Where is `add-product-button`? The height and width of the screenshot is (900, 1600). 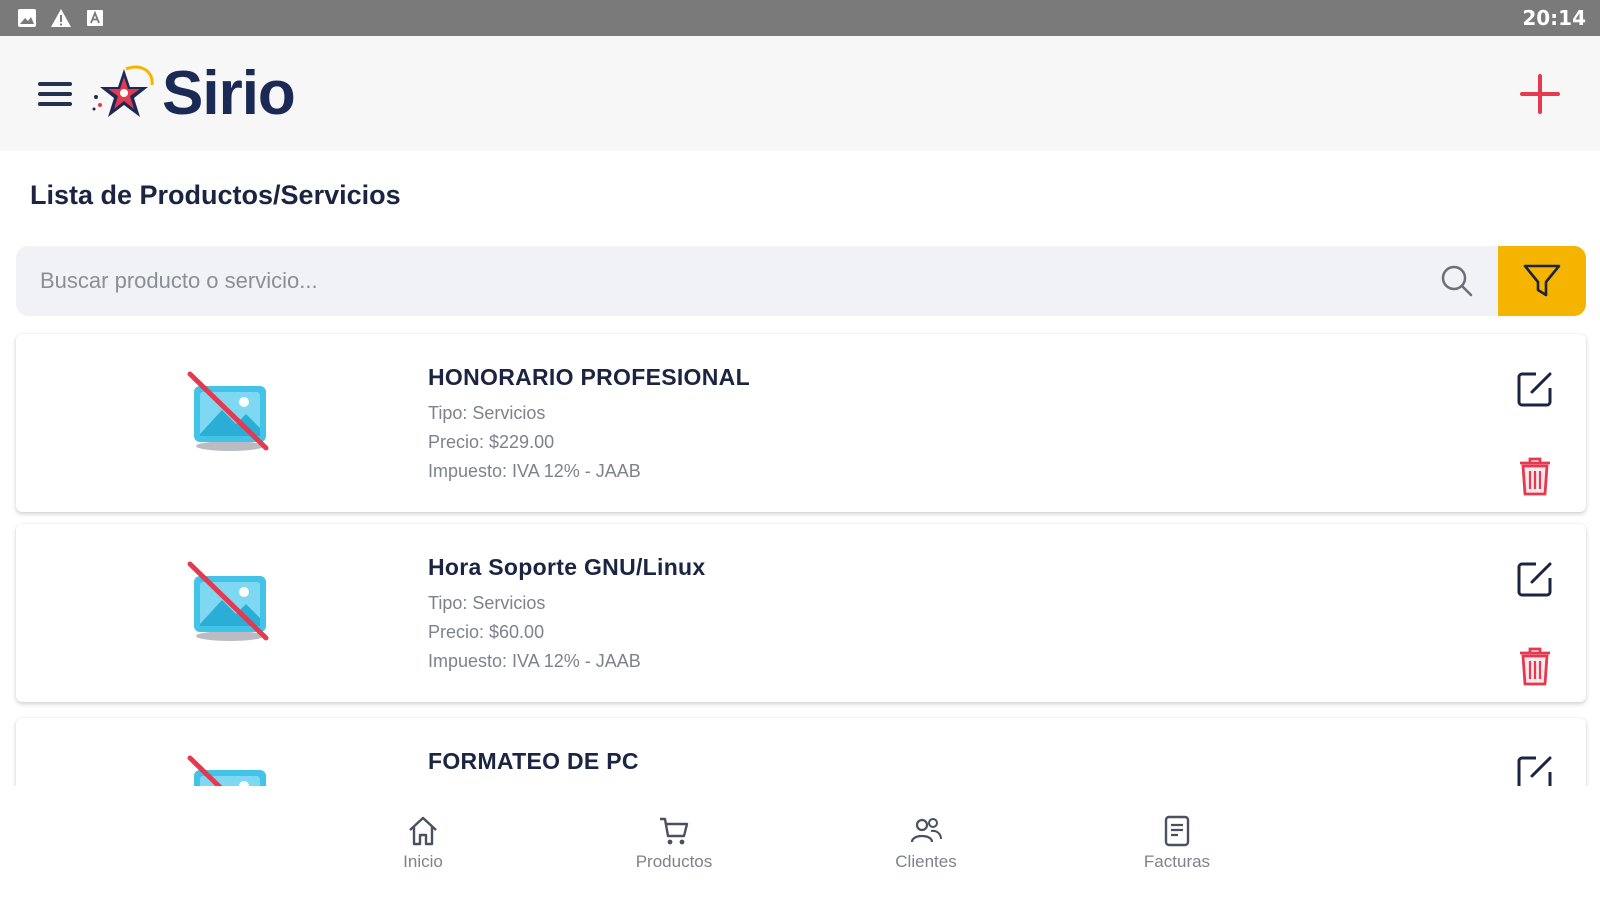
add-product-button is located at coordinates (1540, 94).